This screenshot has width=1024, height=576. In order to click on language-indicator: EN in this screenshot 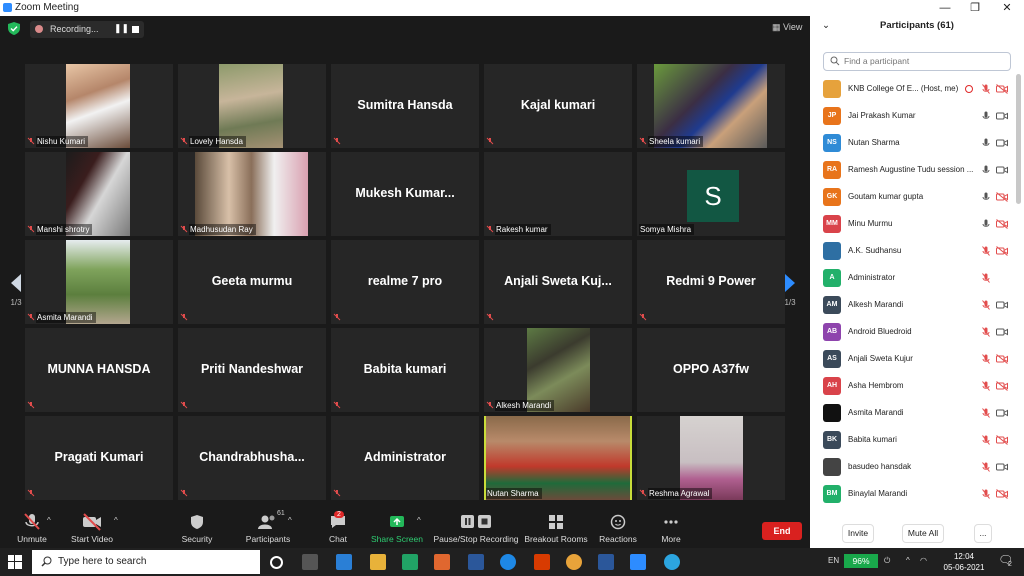, I will do `click(833, 560)`.